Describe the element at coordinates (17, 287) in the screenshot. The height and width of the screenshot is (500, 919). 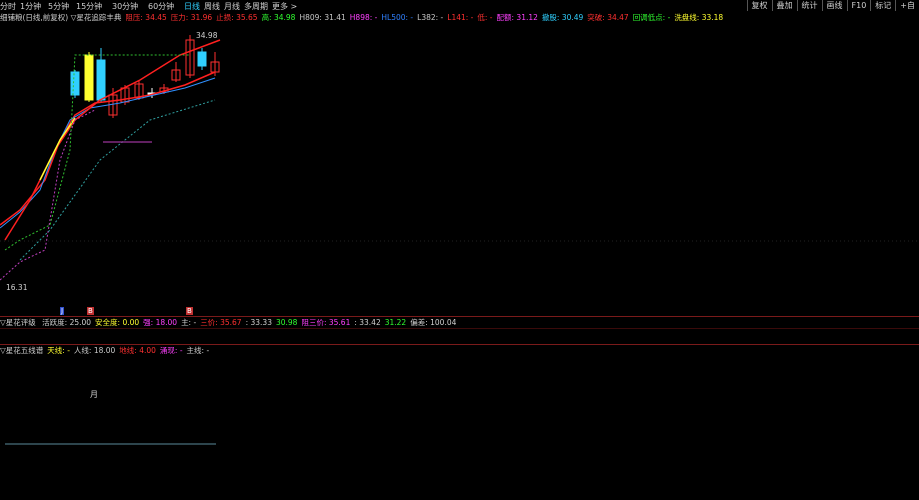
I see `low-price-label: 16.31` at that location.